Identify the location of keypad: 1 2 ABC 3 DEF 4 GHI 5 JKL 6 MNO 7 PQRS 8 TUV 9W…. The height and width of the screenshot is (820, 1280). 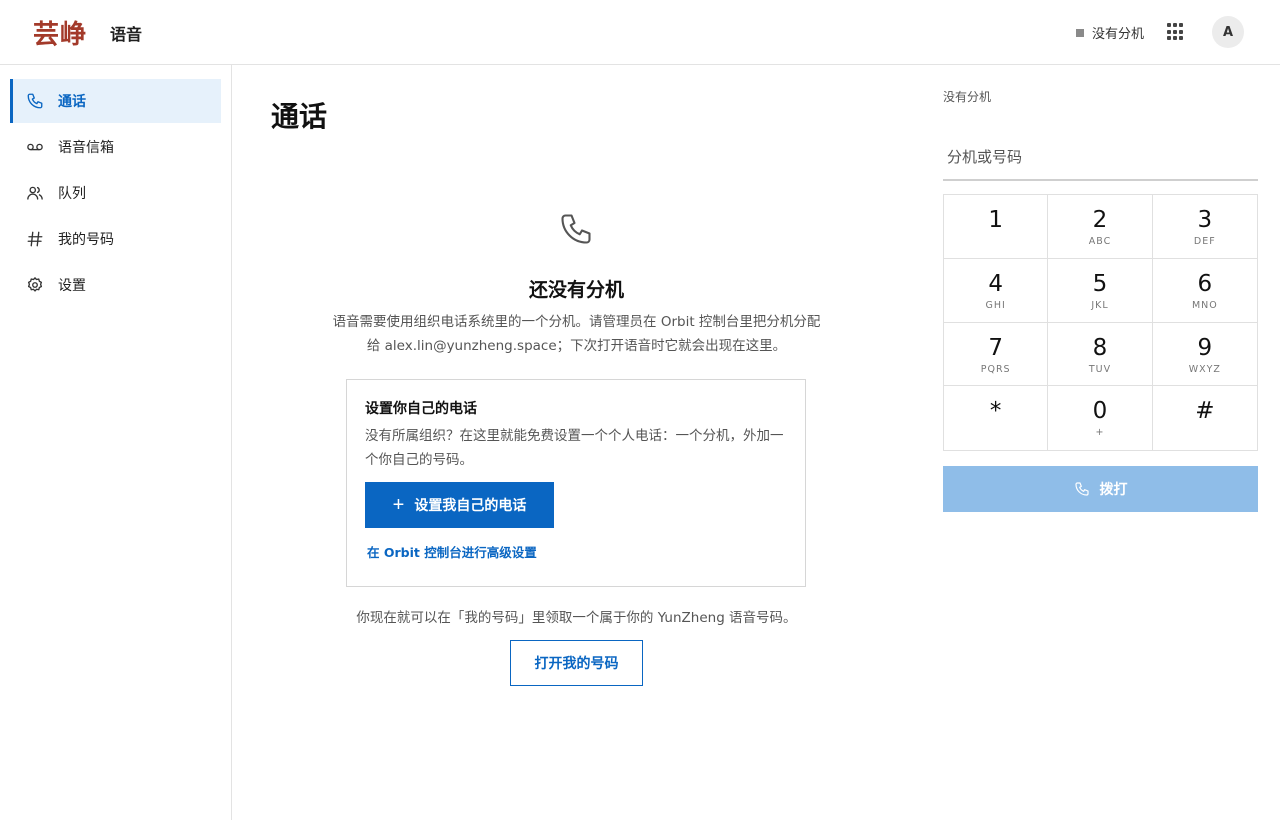
(1100, 322).